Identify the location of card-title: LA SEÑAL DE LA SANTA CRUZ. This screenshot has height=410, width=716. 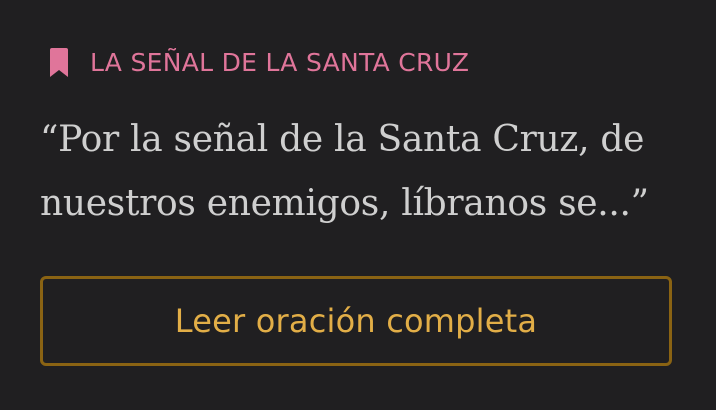
(280, 62).